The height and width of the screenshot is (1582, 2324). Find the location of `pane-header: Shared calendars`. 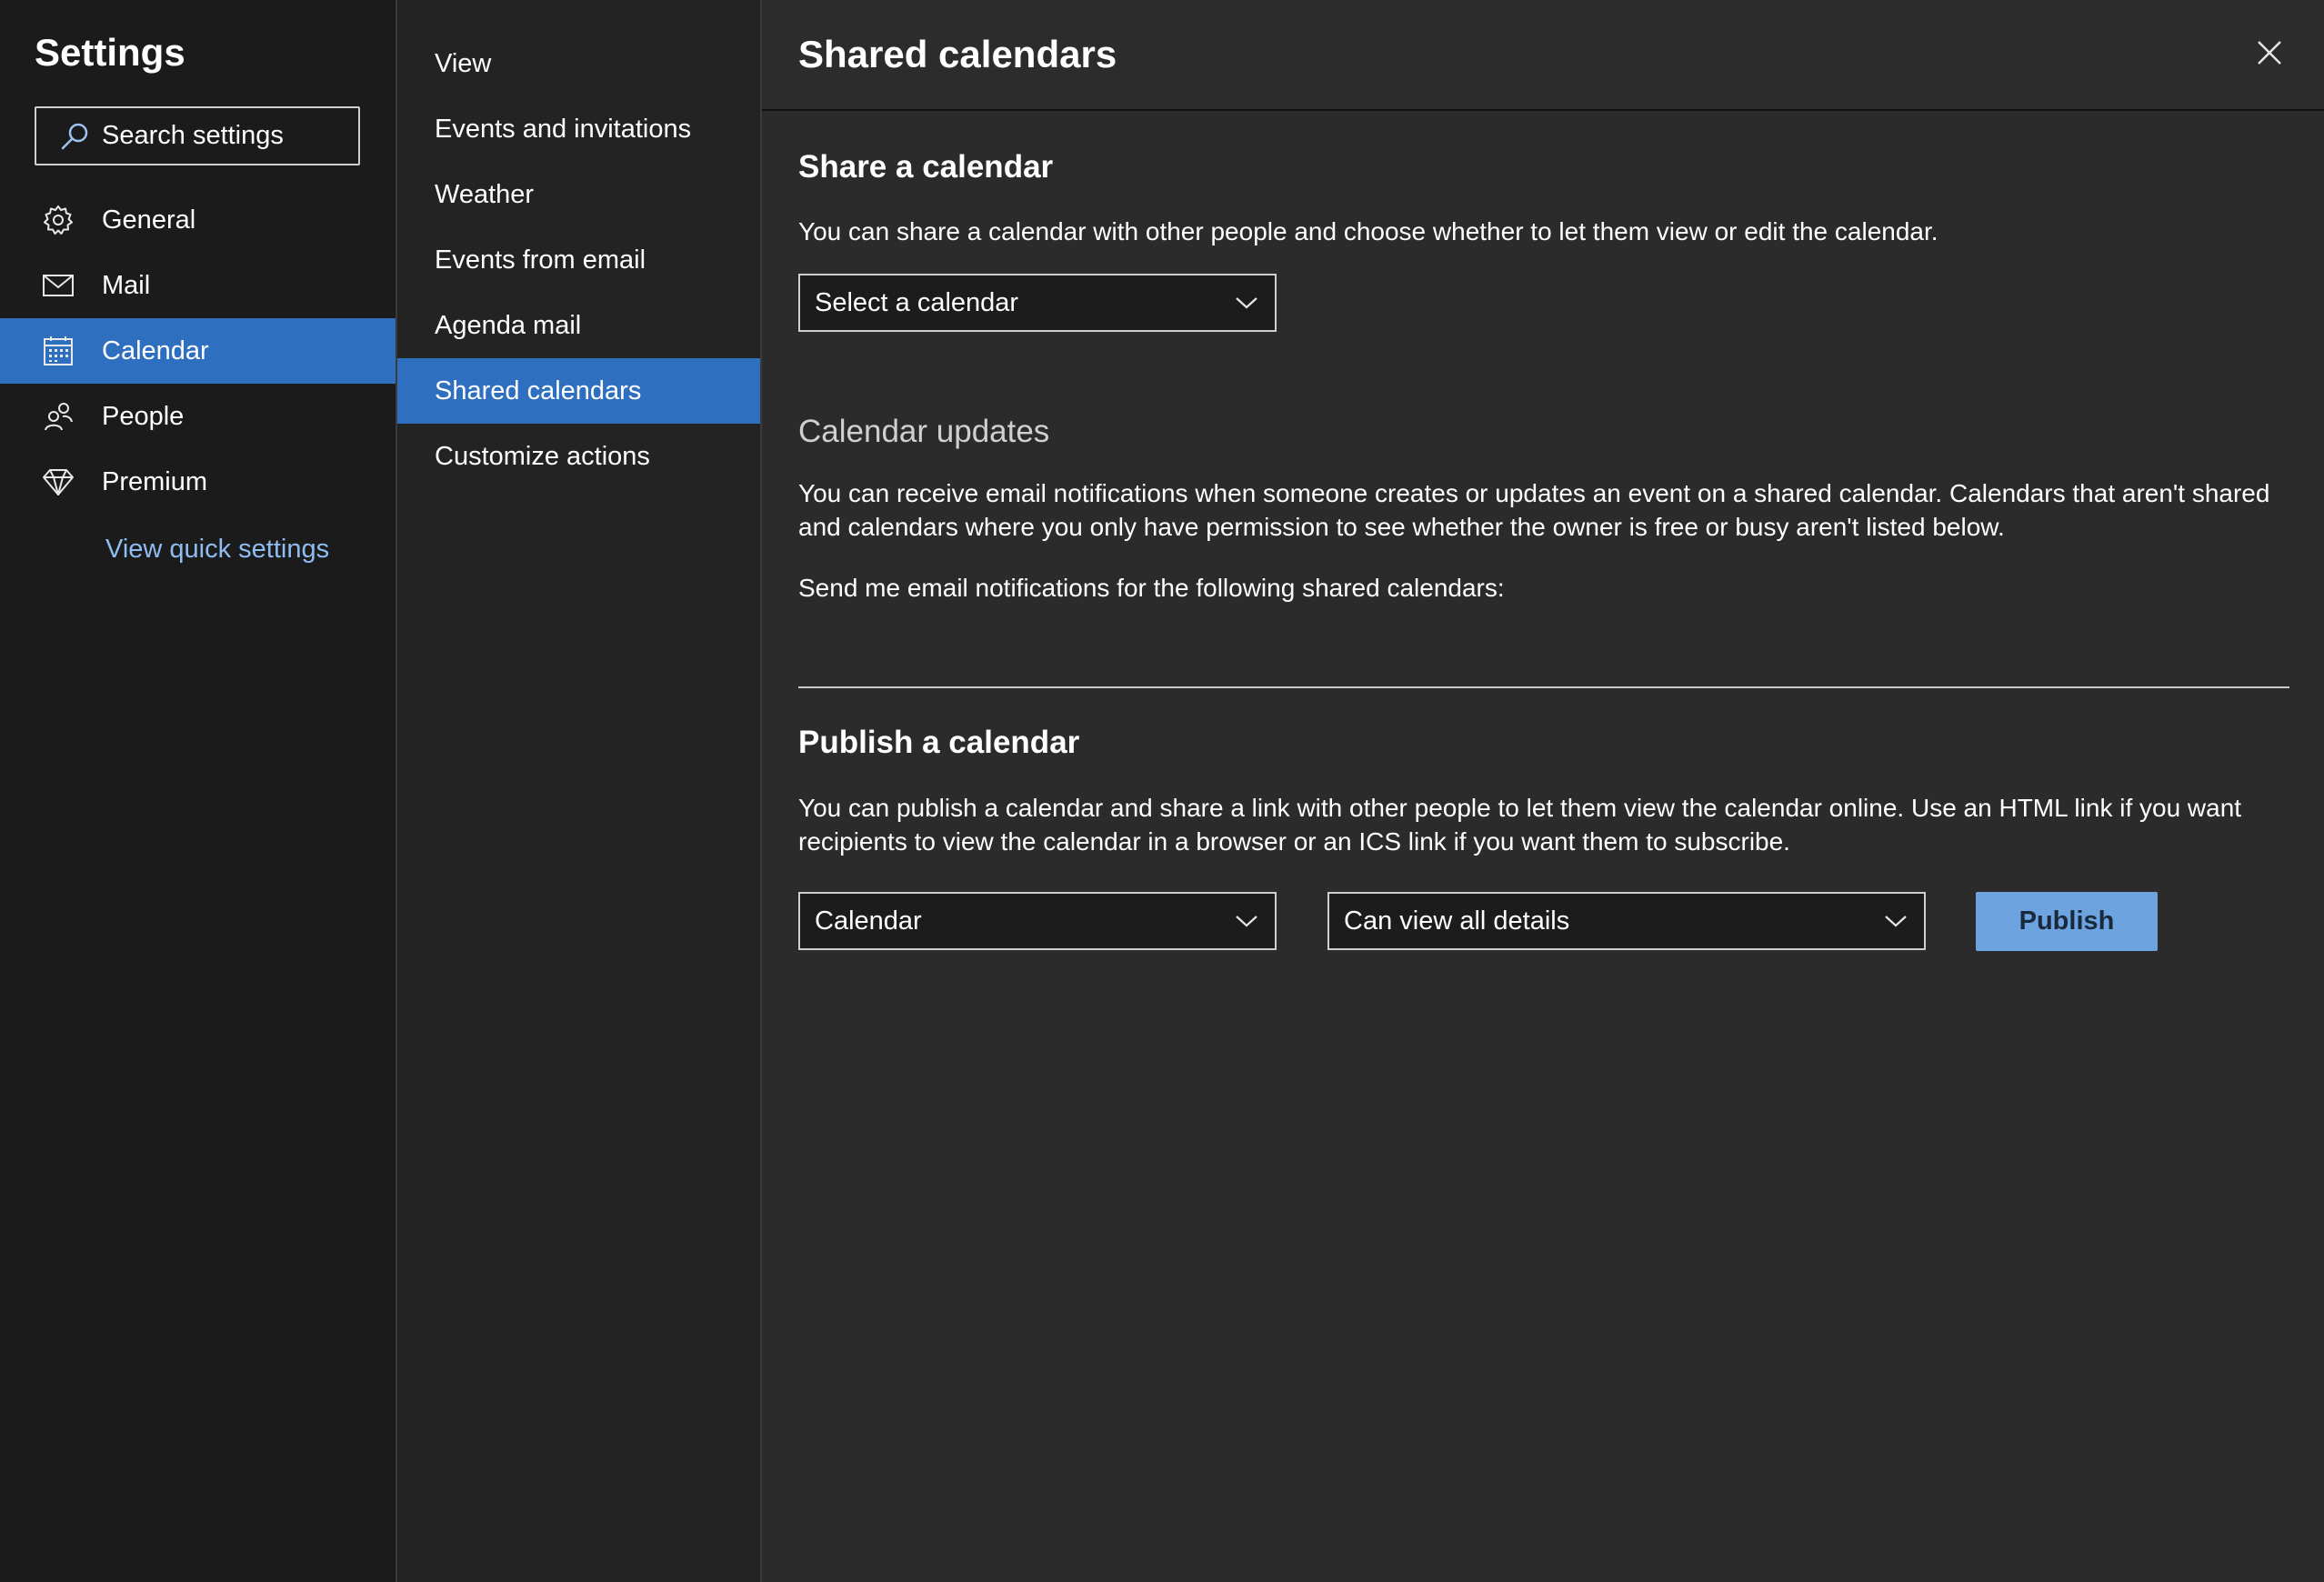

pane-header: Shared calendars is located at coordinates (1543, 55).